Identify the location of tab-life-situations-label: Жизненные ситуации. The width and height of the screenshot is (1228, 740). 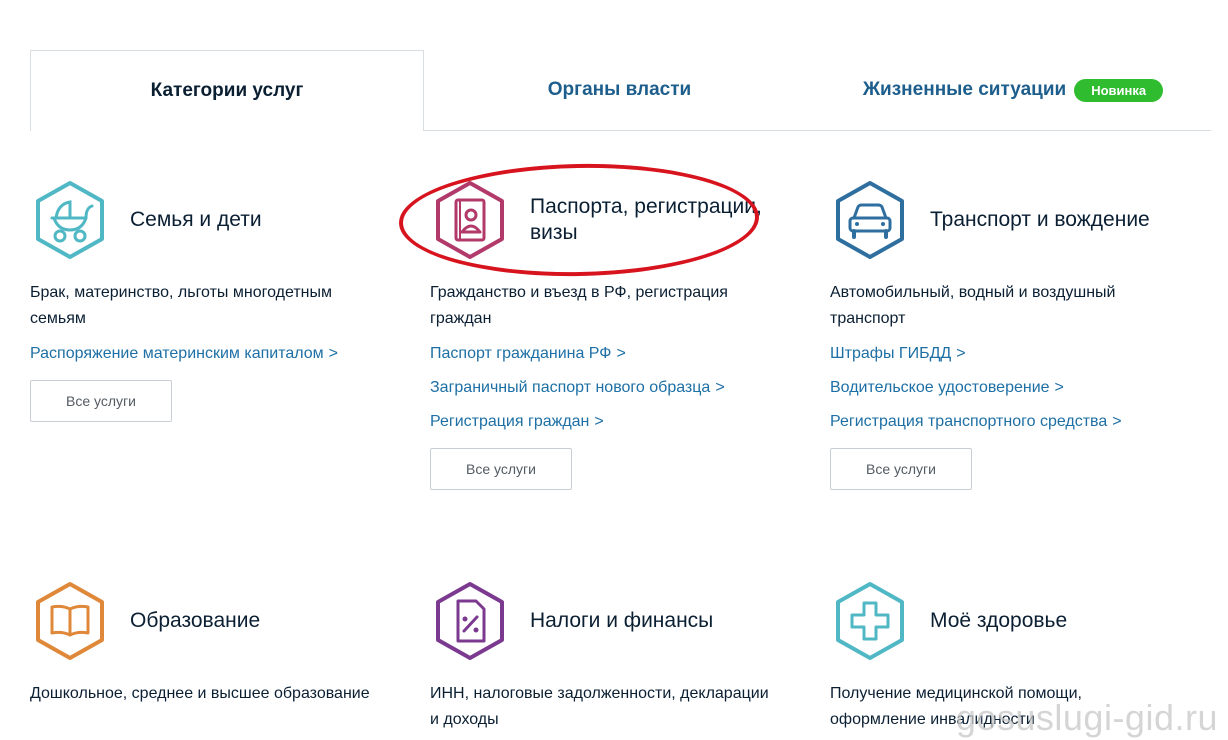
(964, 89).